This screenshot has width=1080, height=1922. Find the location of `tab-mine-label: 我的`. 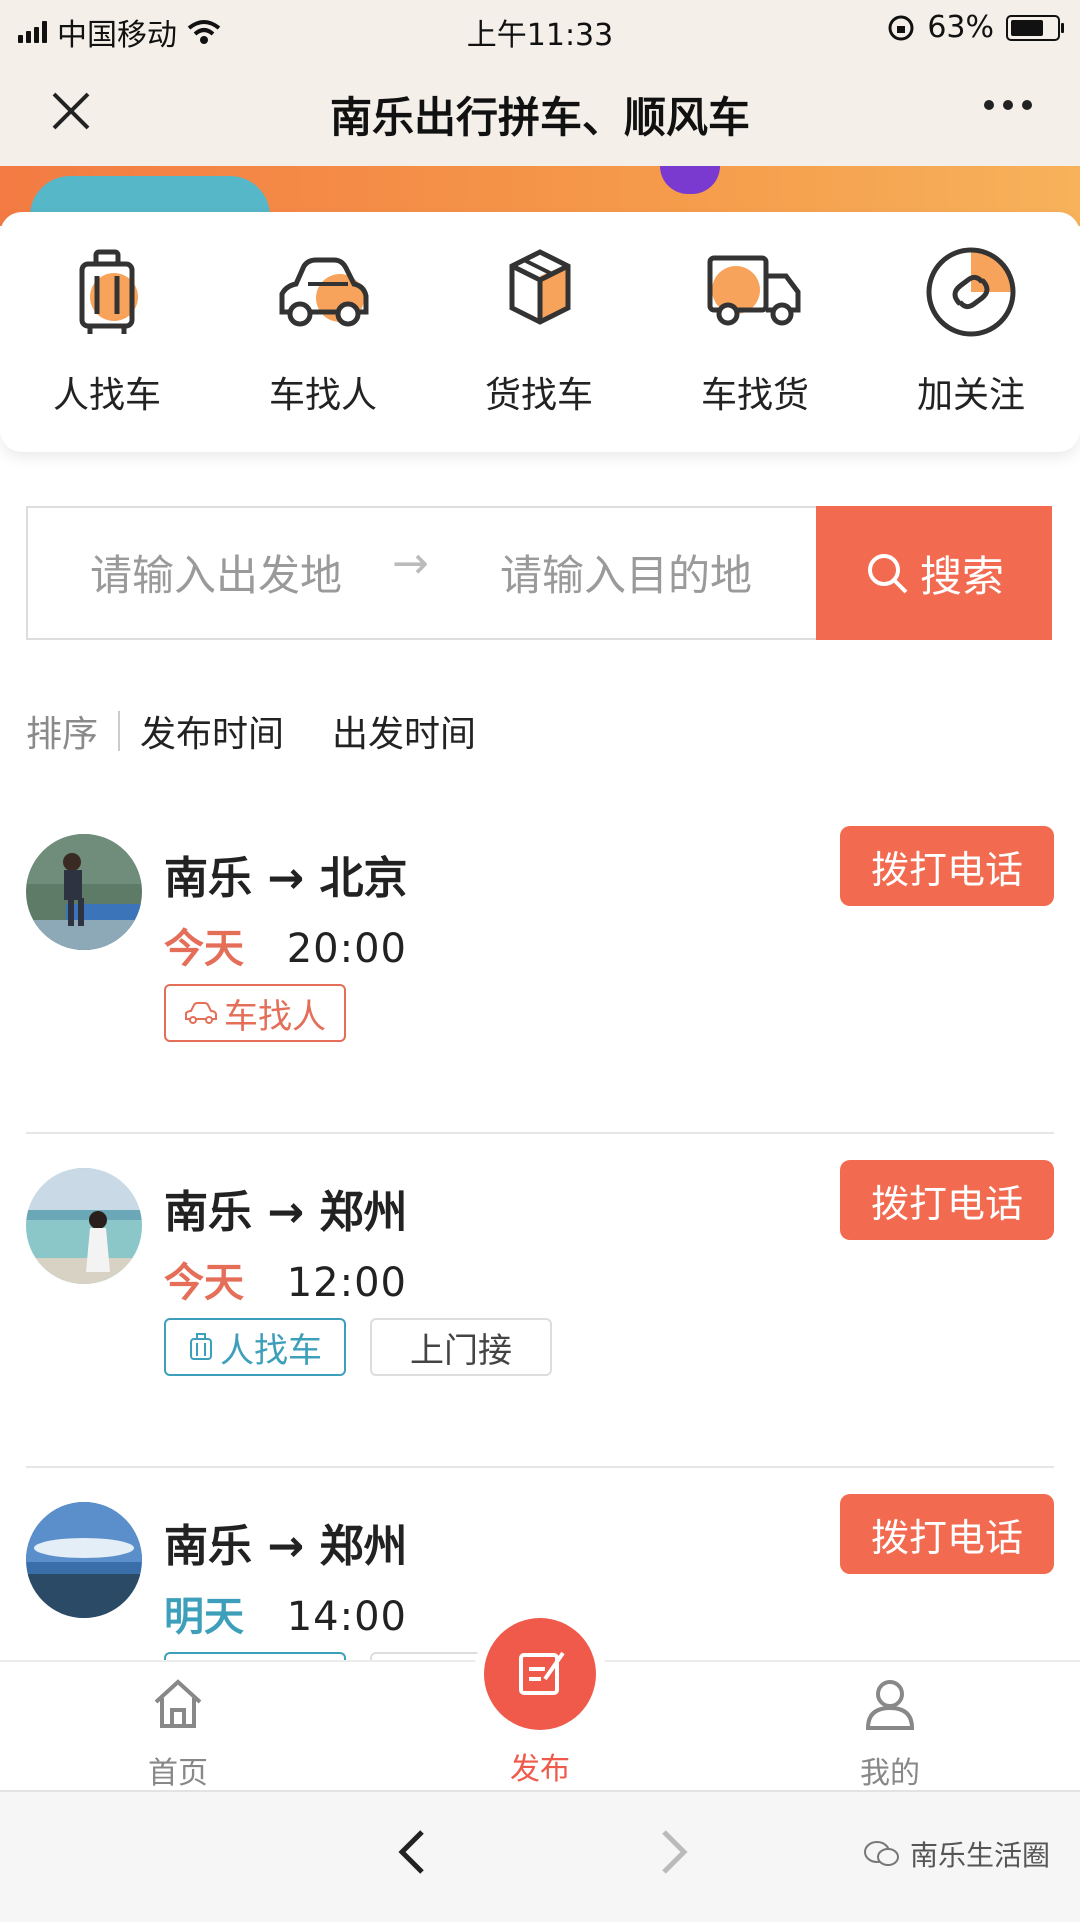

tab-mine-label: 我的 is located at coordinates (890, 1773).